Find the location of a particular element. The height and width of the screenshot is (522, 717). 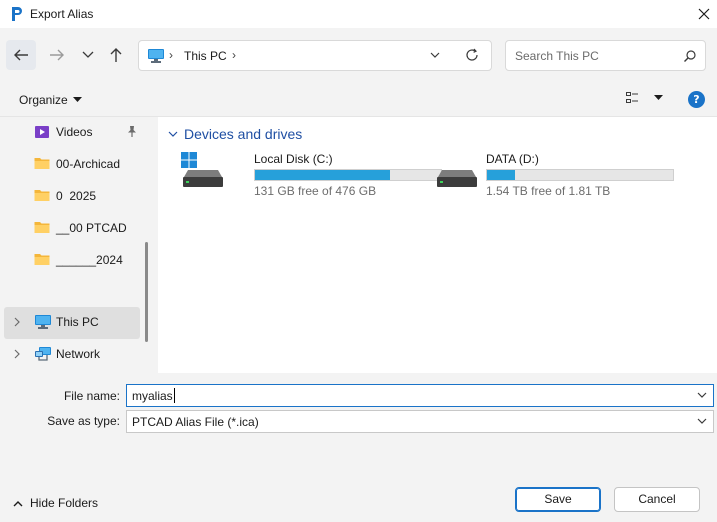

videos-icon is located at coordinates (42, 132).